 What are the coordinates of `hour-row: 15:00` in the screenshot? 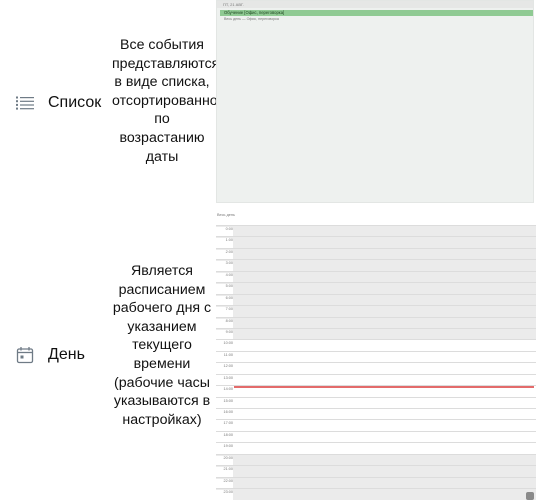 It's located at (376, 402).